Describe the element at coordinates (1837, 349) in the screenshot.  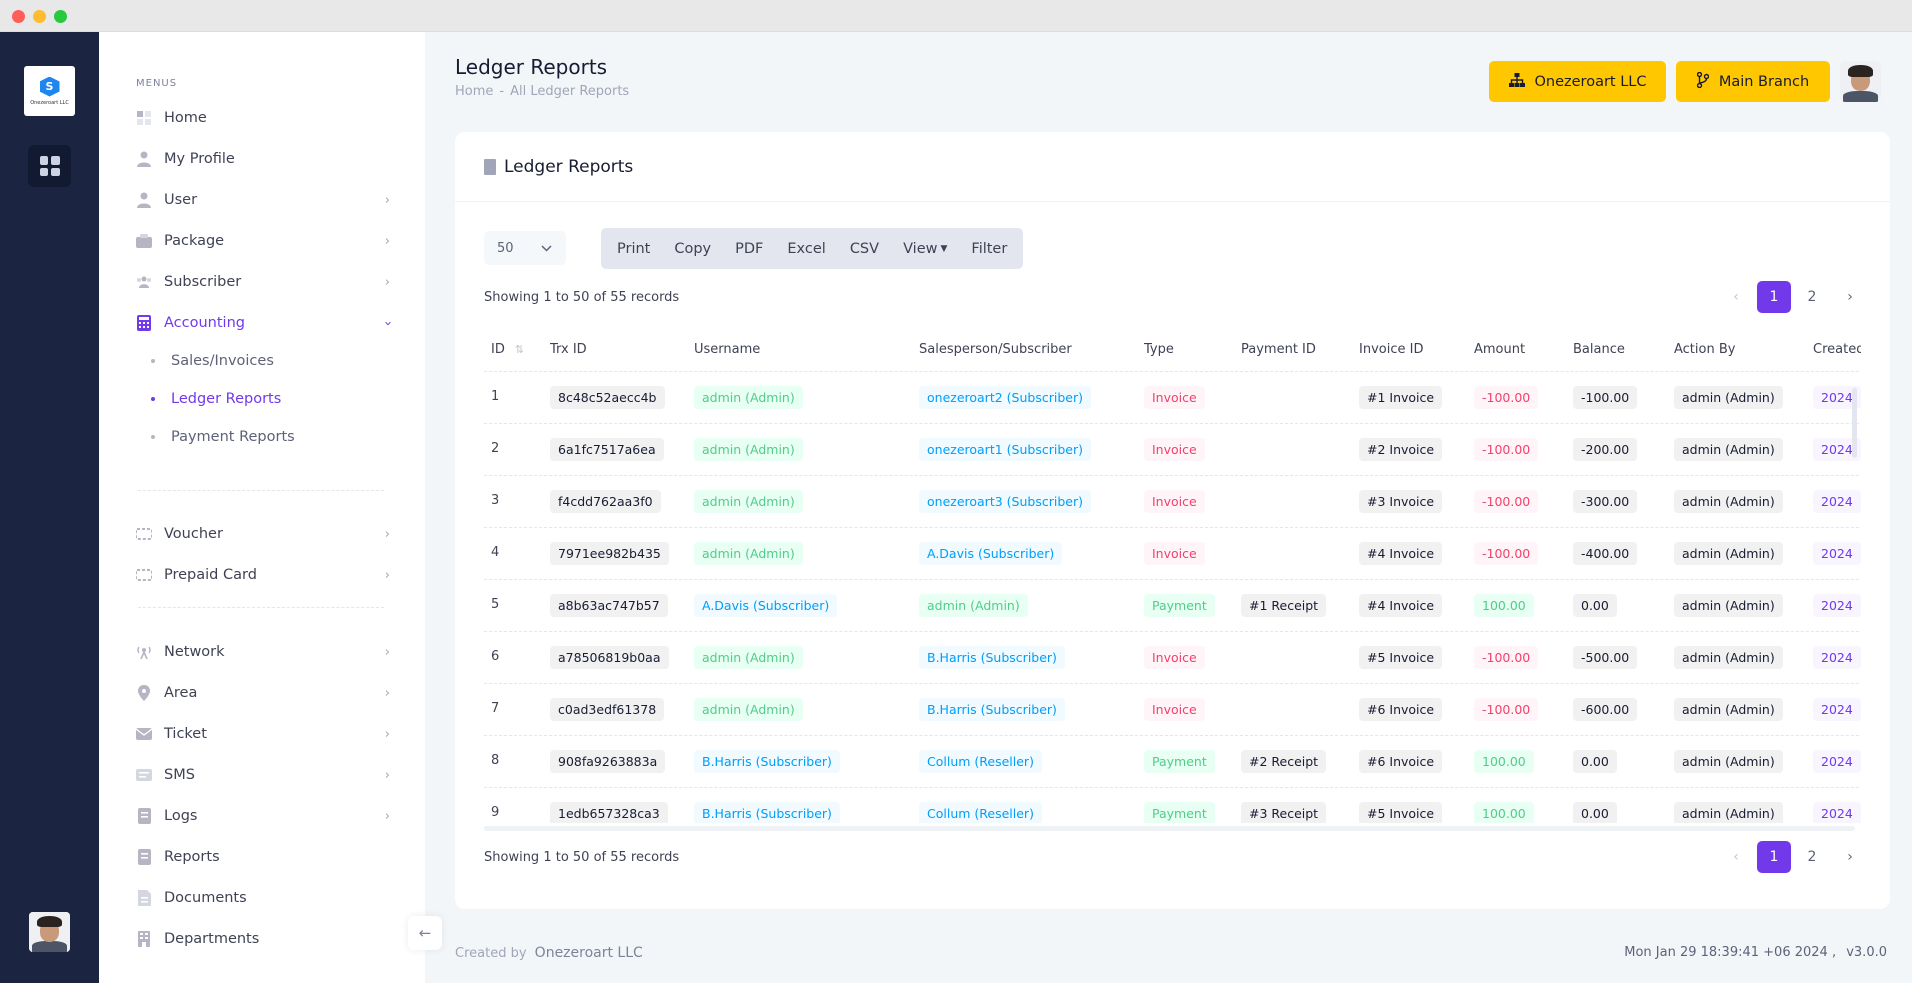
I see `column-header-created: Created` at that location.